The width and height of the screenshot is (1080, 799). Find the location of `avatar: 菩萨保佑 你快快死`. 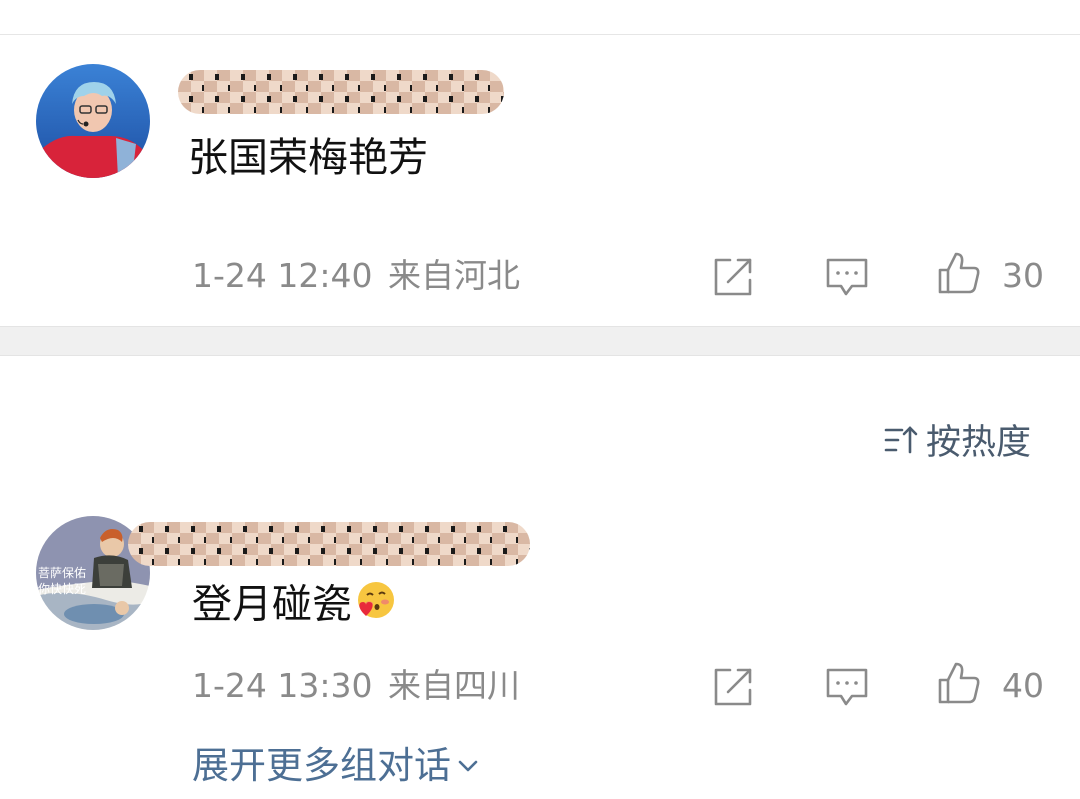

avatar: 菩萨保佑 你快快死 is located at coordinates (93, 573).